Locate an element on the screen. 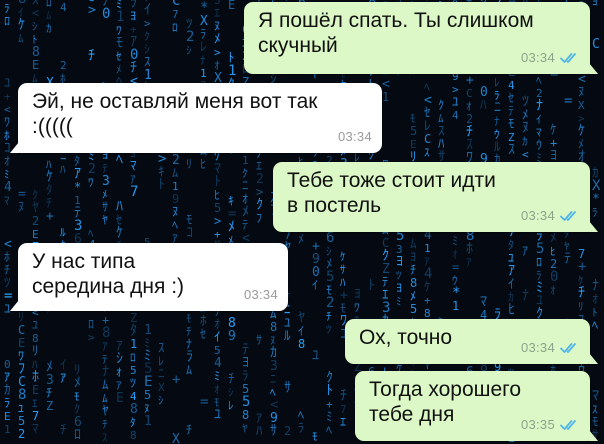 This screenshot has height=444, width=604. double-check-icon is located at coordinates (568, 57).